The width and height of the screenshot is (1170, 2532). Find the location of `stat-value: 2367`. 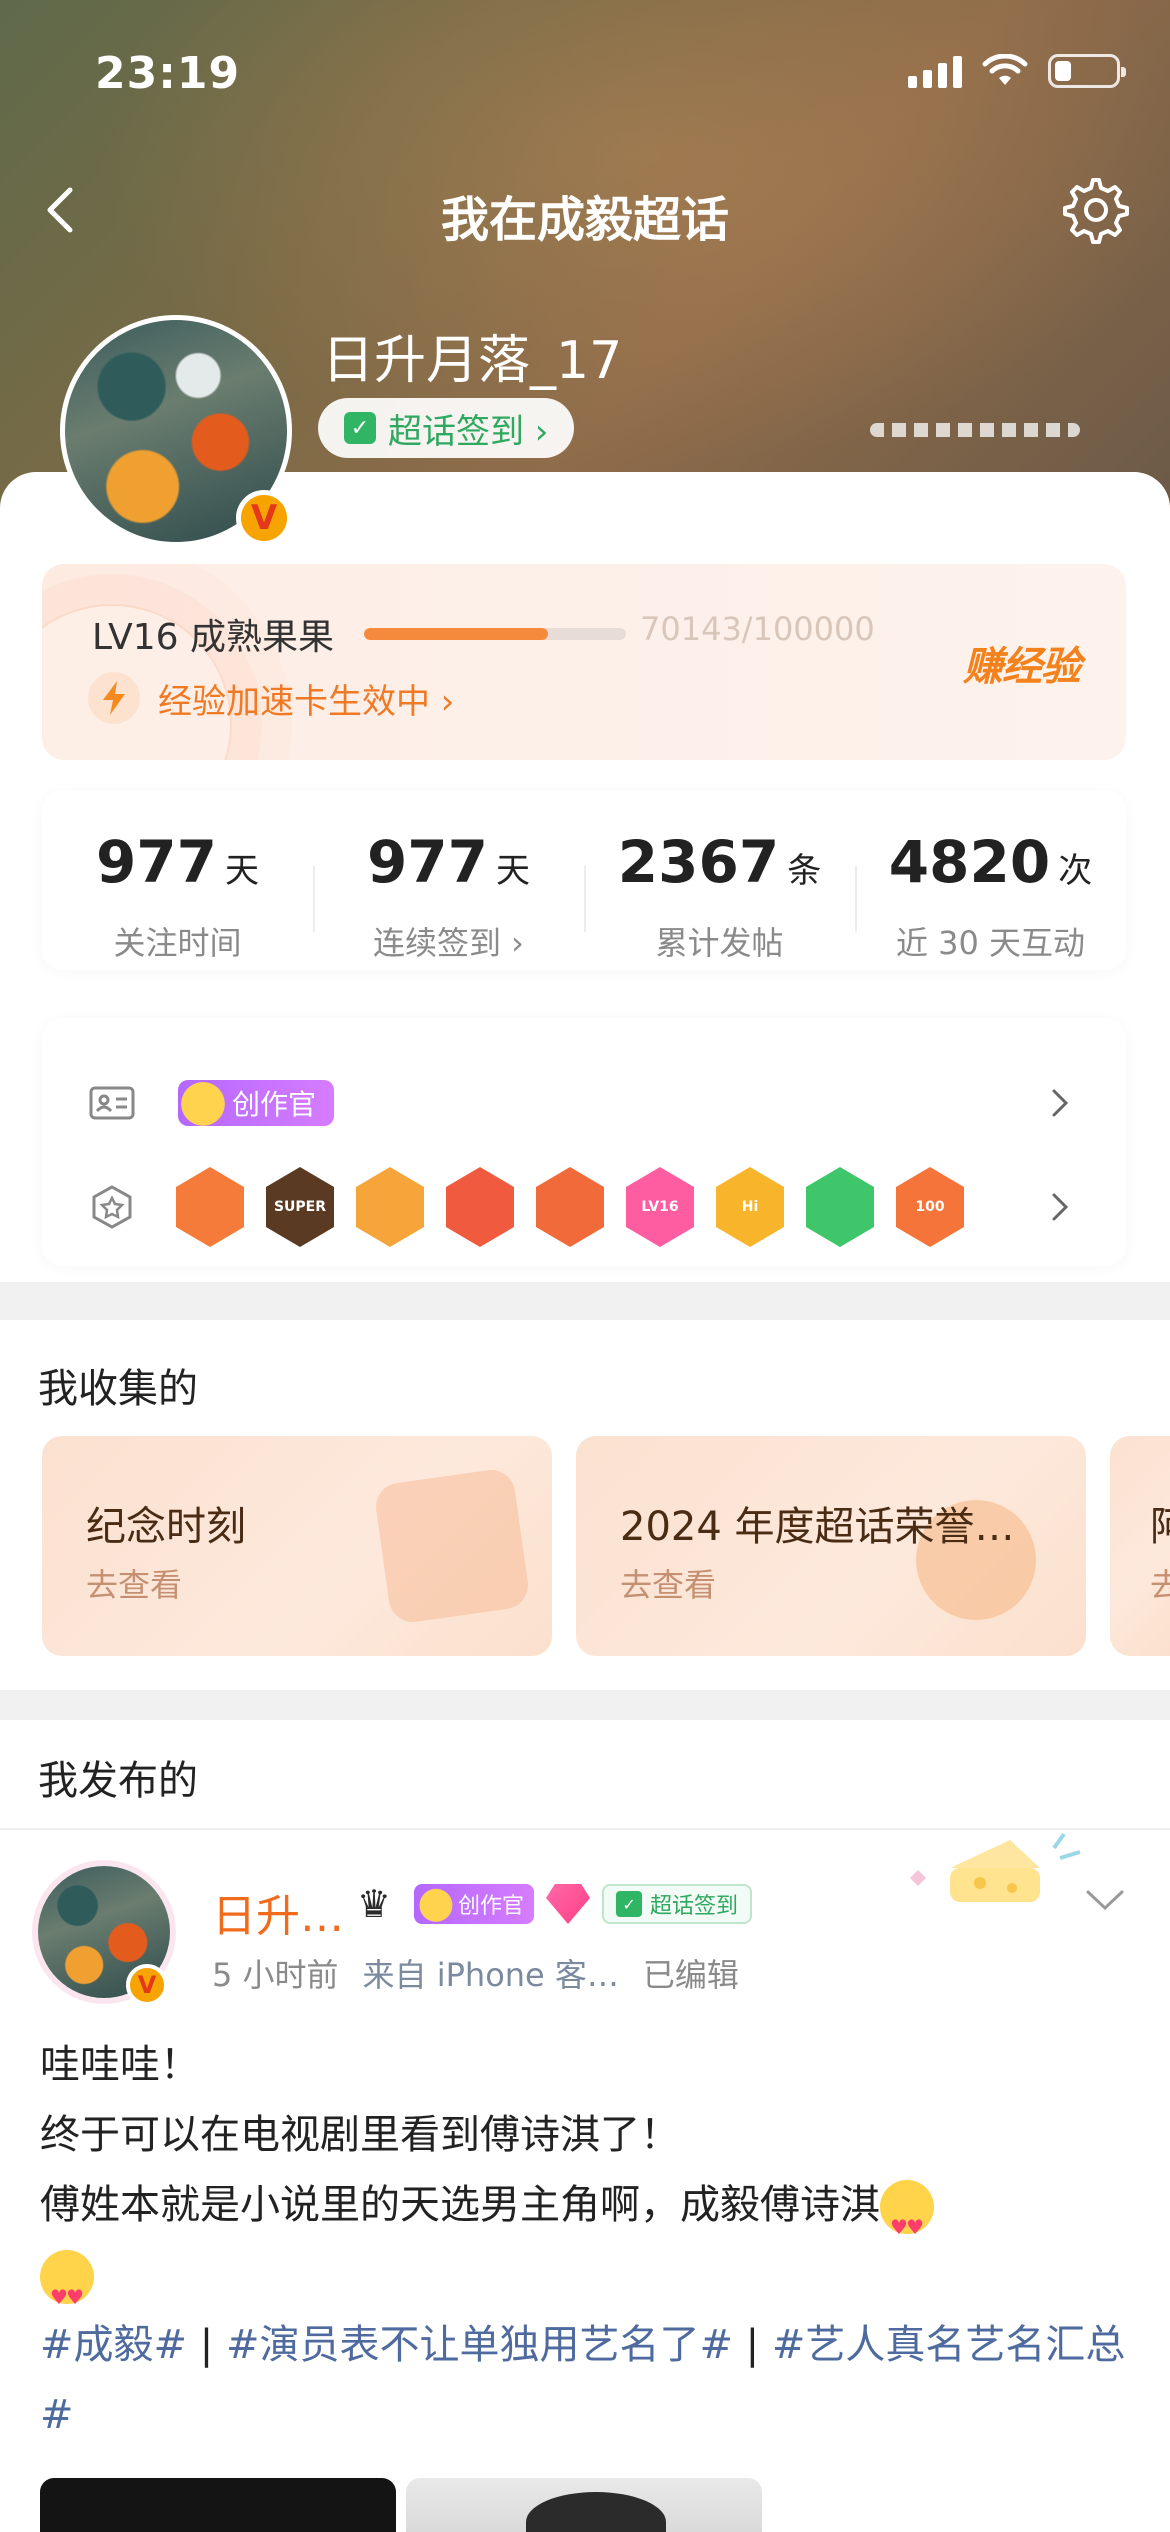

stat-value: 2367 is located at coordinates (698, 862).